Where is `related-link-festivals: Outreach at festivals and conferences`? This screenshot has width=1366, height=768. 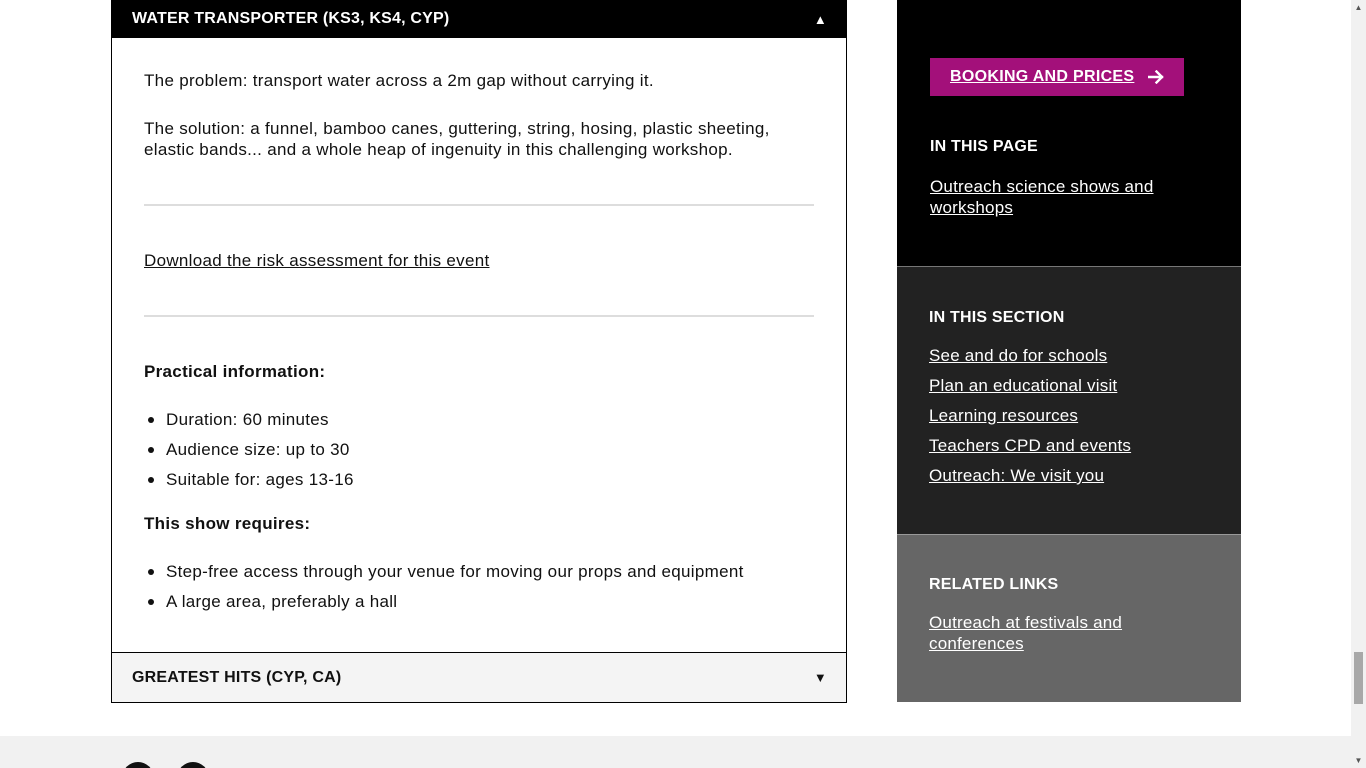
related-link-festivals: Outreach at festivals and conferences is located at coordinates (1069, 633).